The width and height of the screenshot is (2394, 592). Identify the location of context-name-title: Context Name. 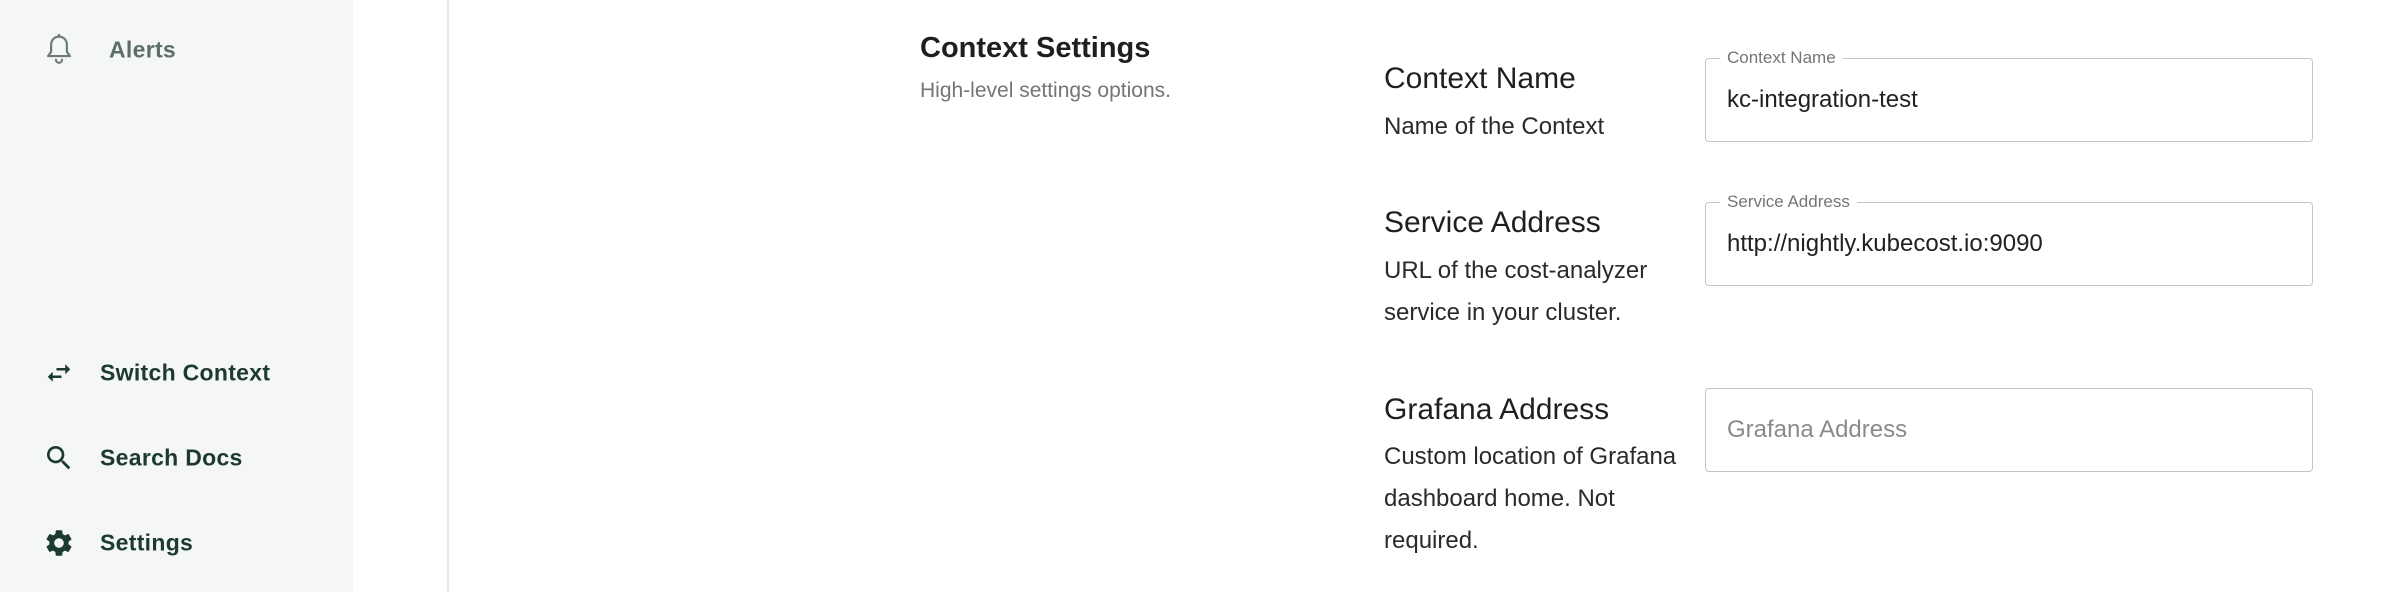
(1480, 78).